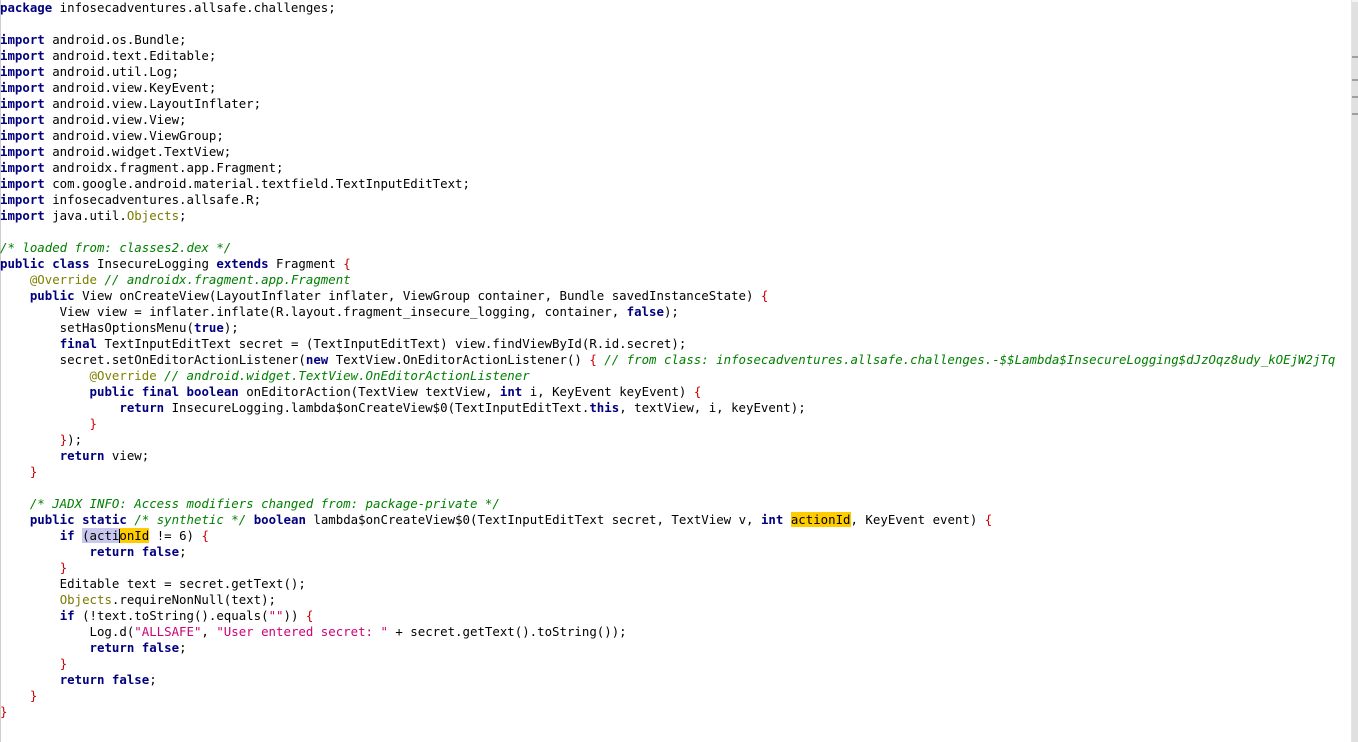  What do you see at coordinates (93, 120) in the screenshot?
I see `code-line: import android.view.View;` at bounding box center [93, 120].